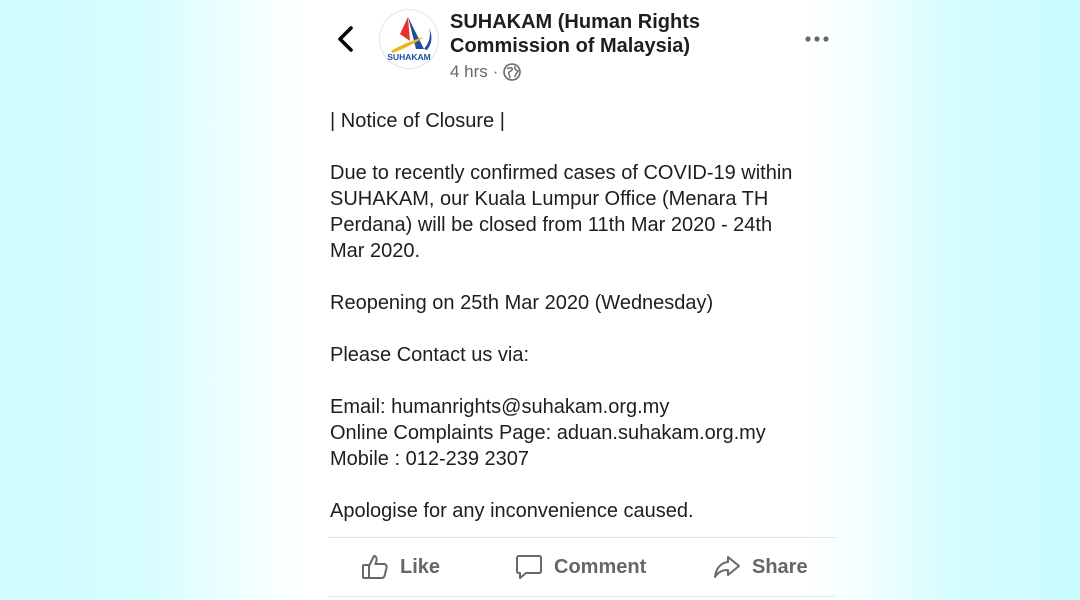 The height and width of the screenshot is (600, 1080). What do you see at coordinates (512, 72) in the screenshot?
I see `globe-icon` at bounding box center [512, 72].